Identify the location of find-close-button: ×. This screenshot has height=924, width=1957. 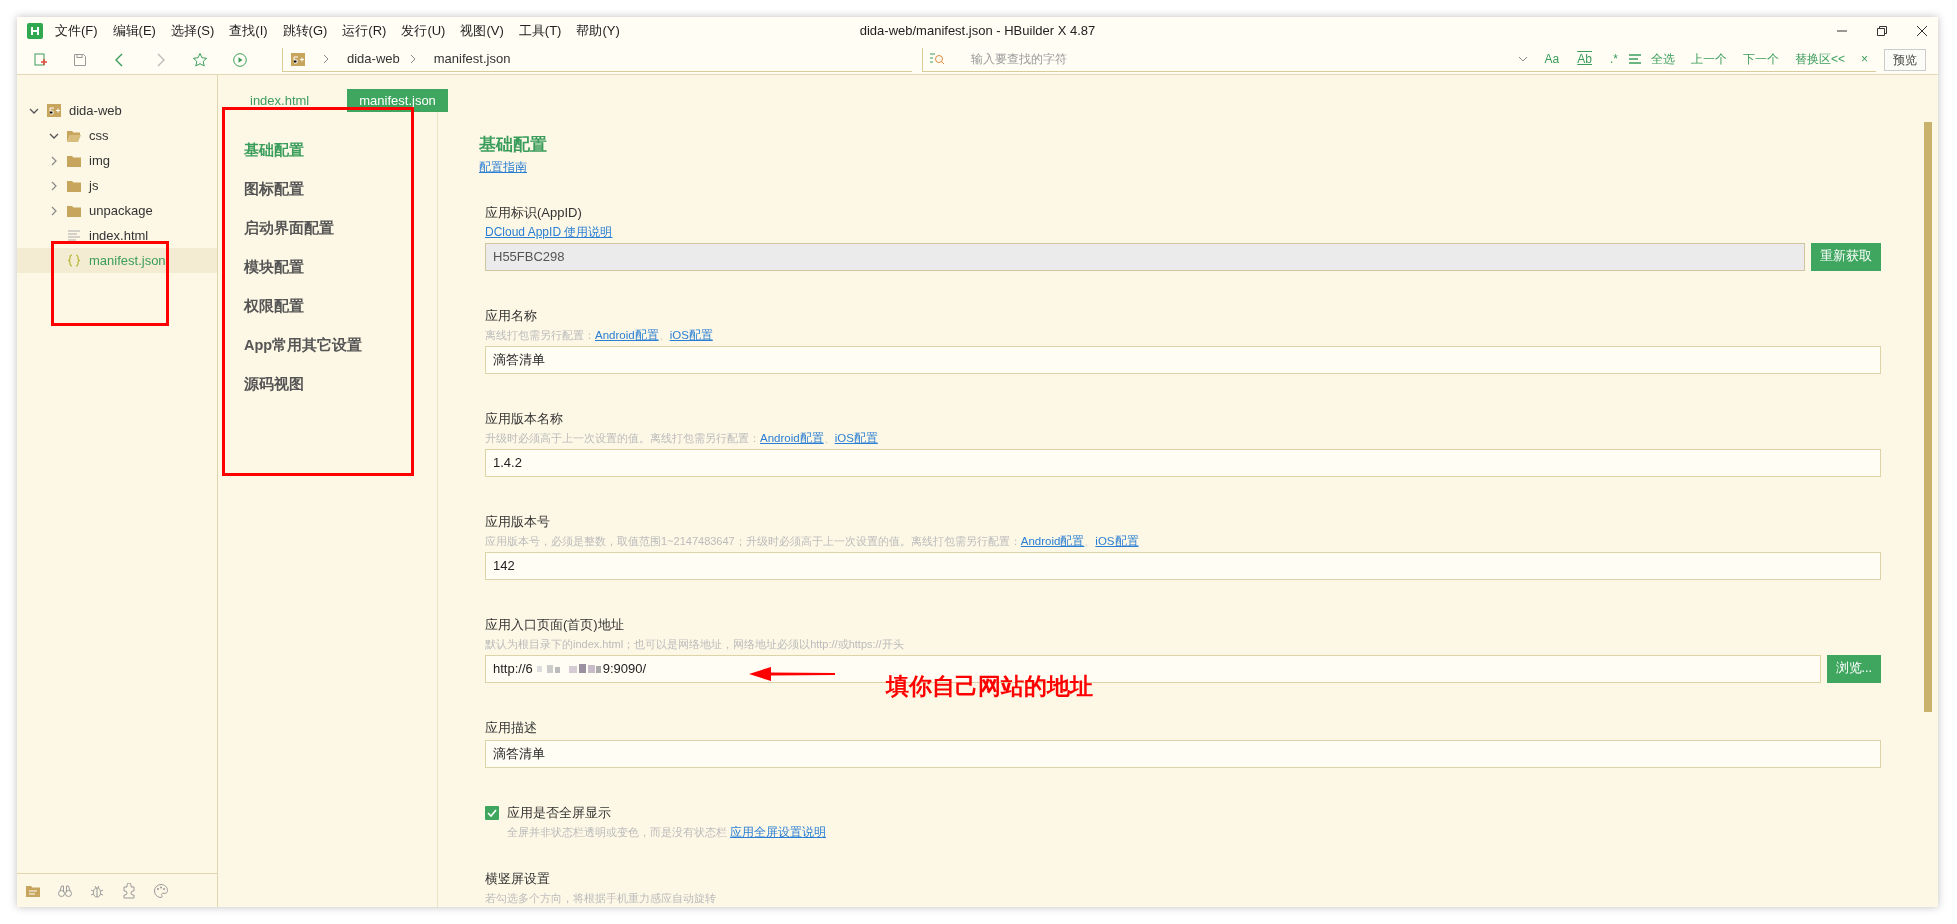
(1864, 59).